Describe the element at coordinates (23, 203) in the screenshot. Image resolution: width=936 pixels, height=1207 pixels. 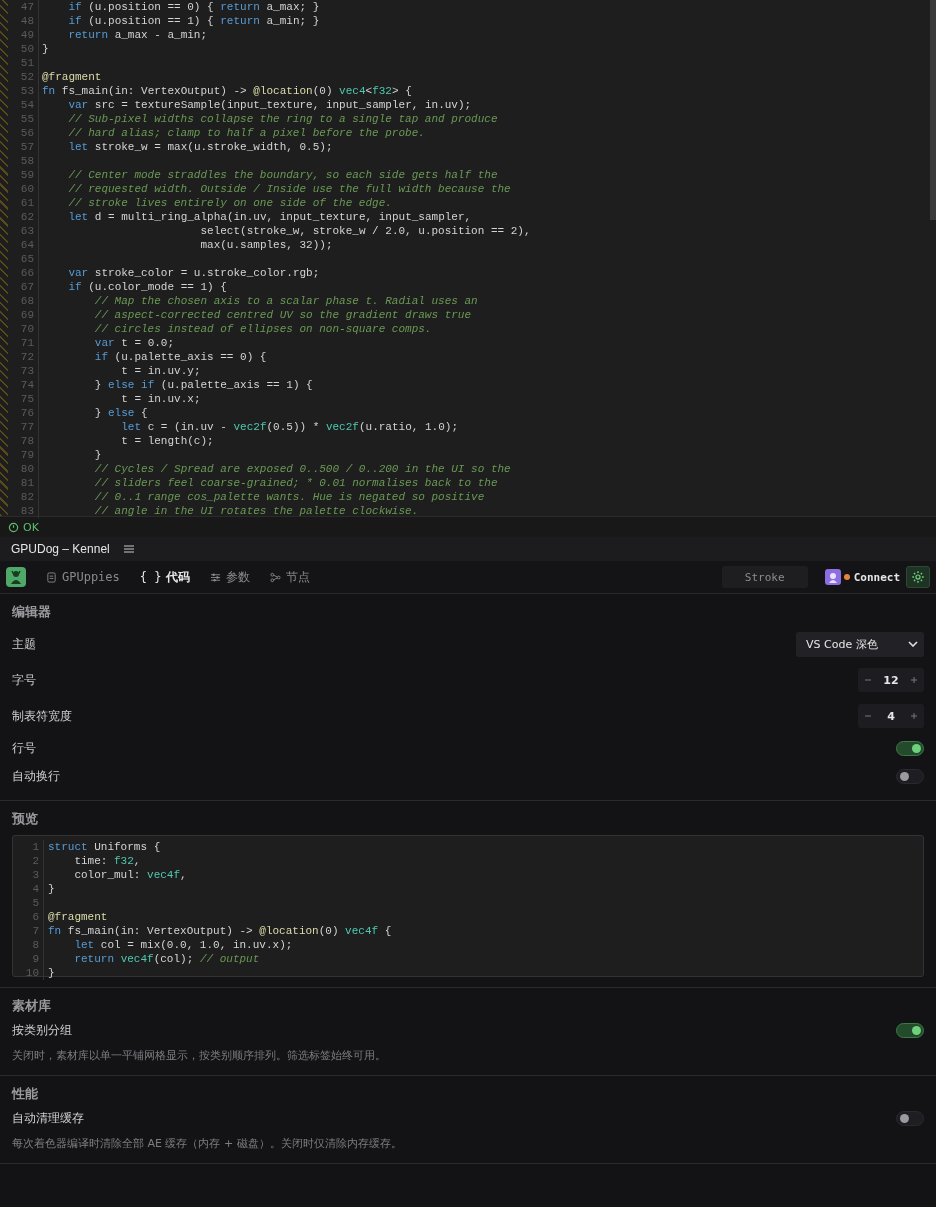
I see `line-number: 61` at that location.